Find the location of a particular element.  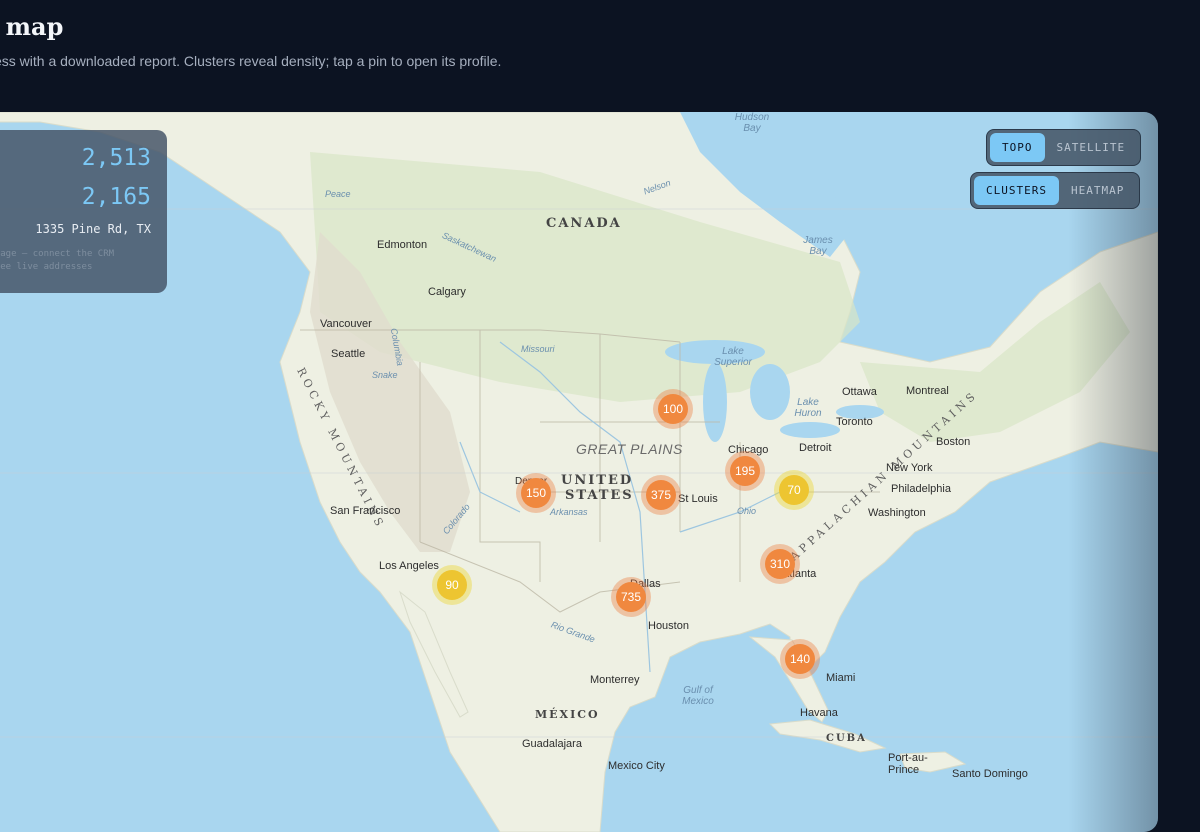

label-havana: Havana is located at coordinates (819, 713).